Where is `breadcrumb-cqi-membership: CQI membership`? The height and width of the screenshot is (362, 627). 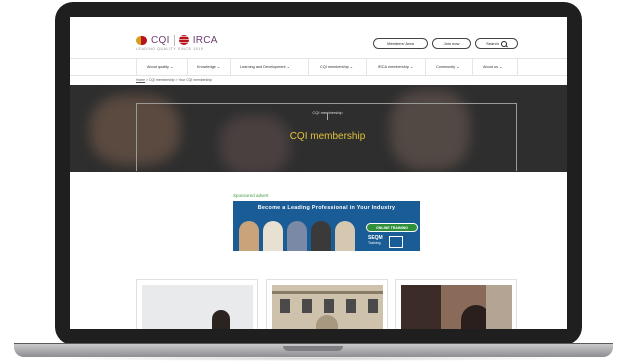
breadcrumb-cqi-membership: CQI membership is located at coordinates (162, 80).